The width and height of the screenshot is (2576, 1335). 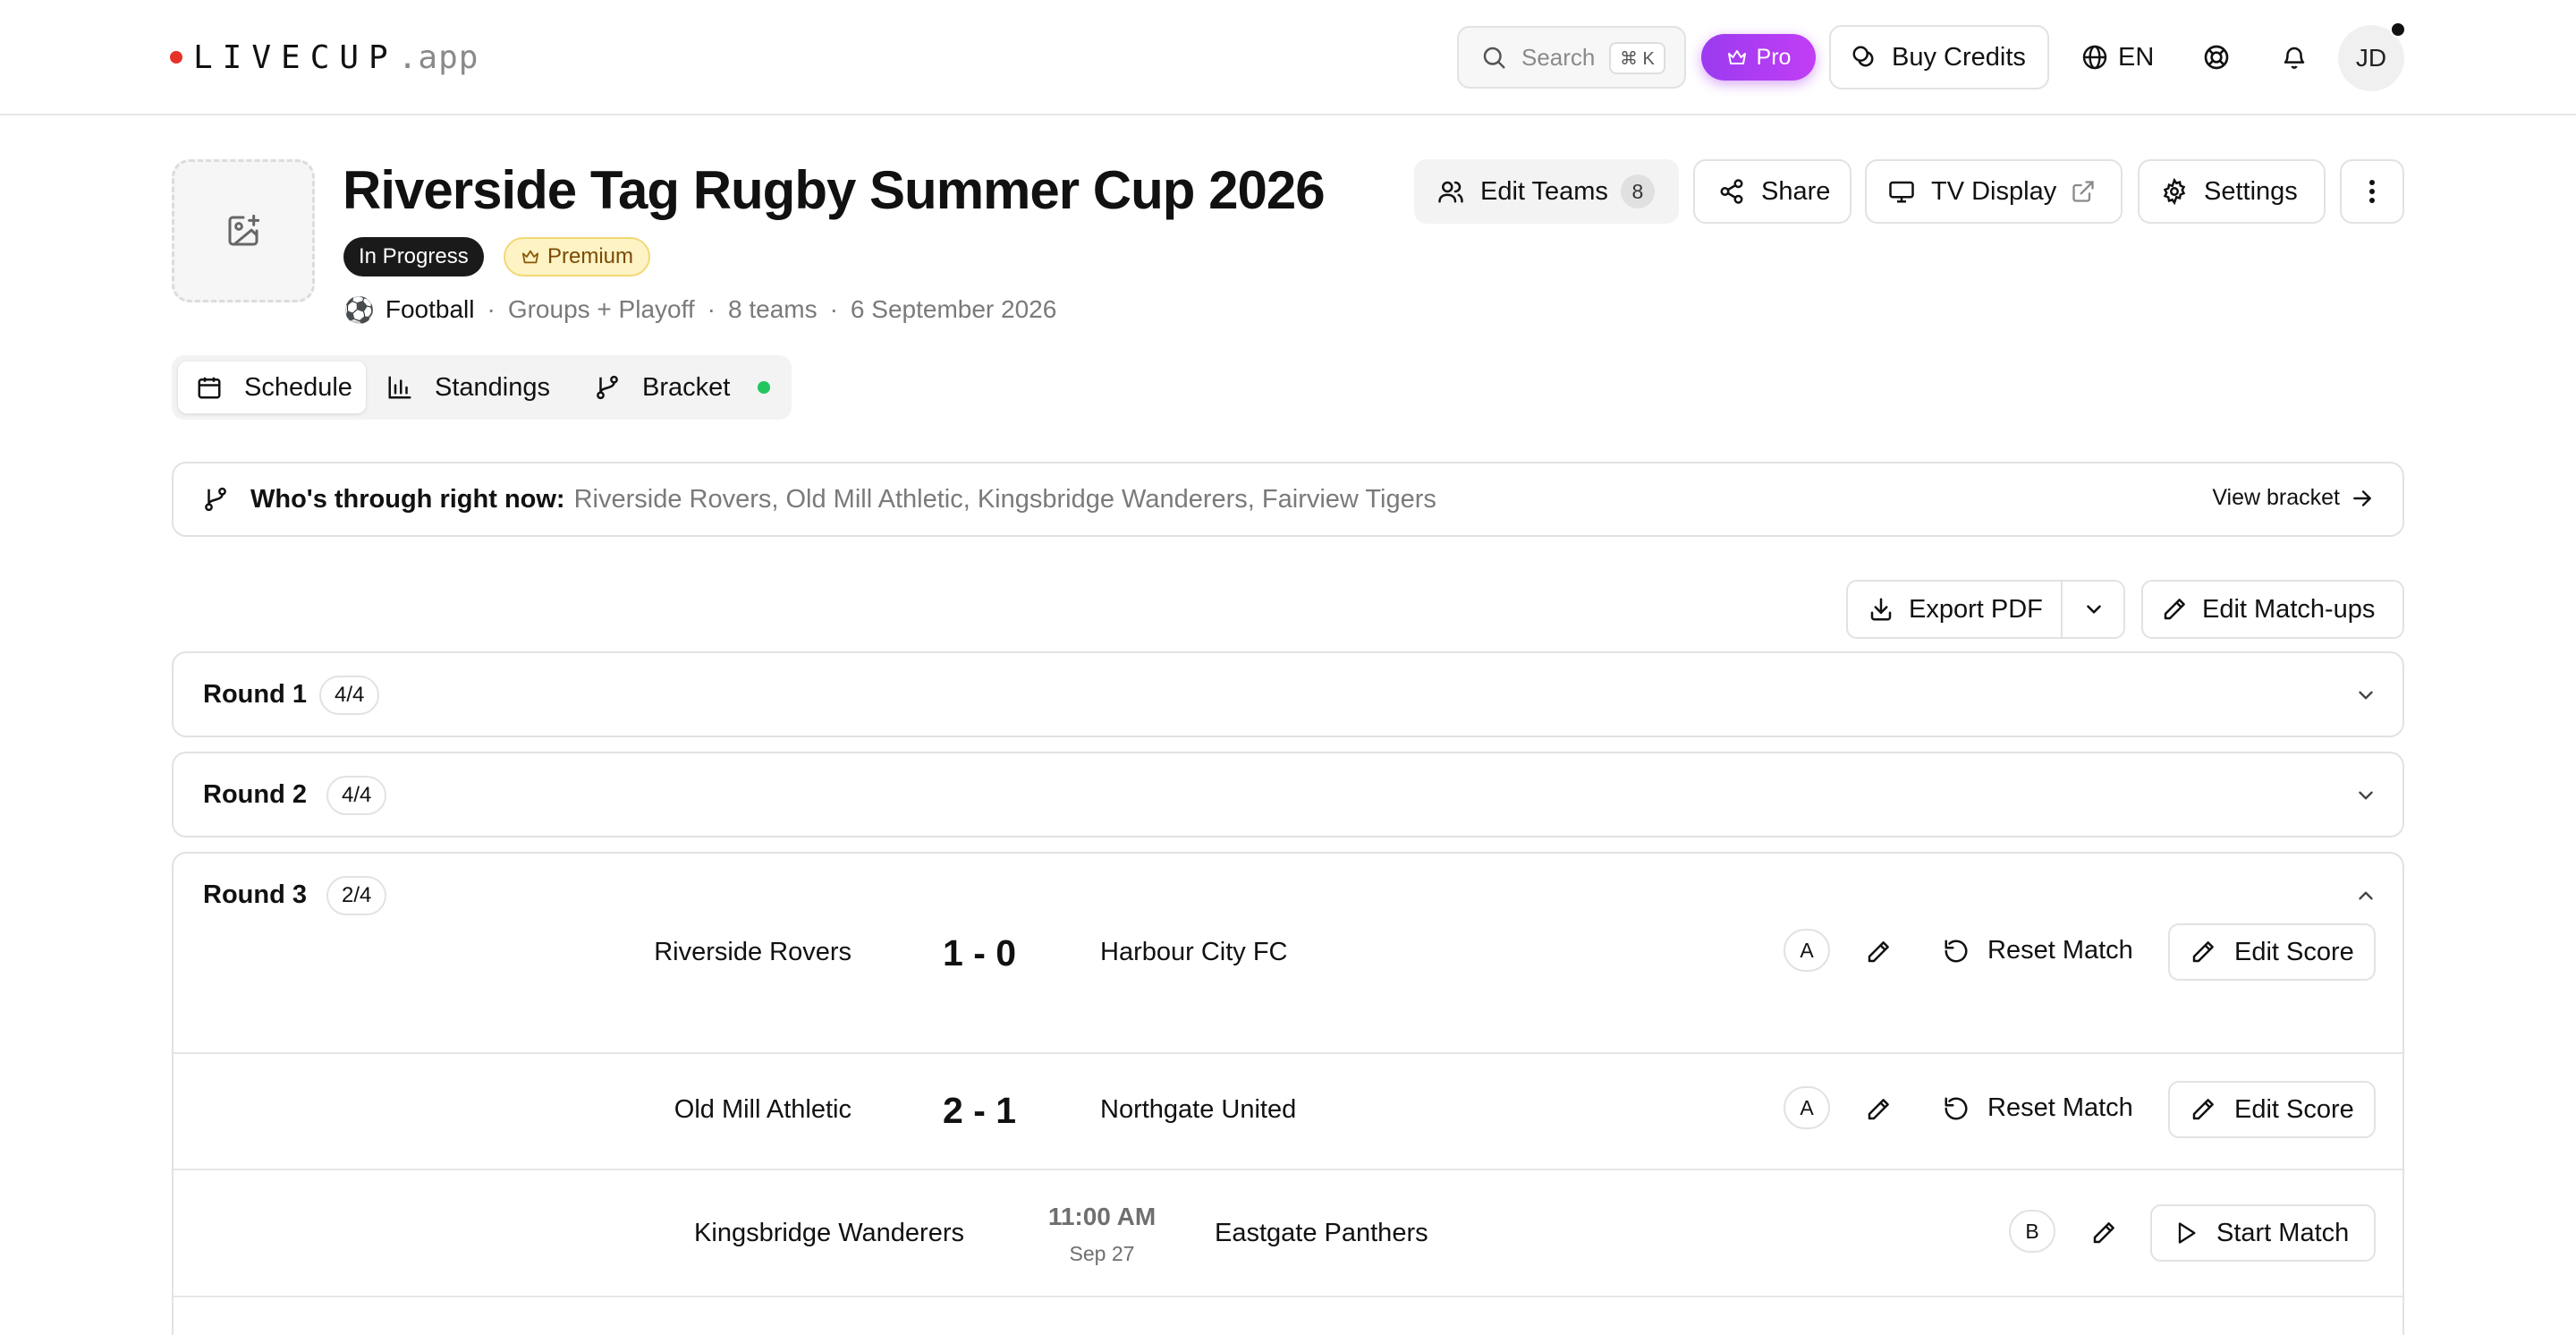 I want to click on settings-button: Settings, so click(x=2232, y=191).